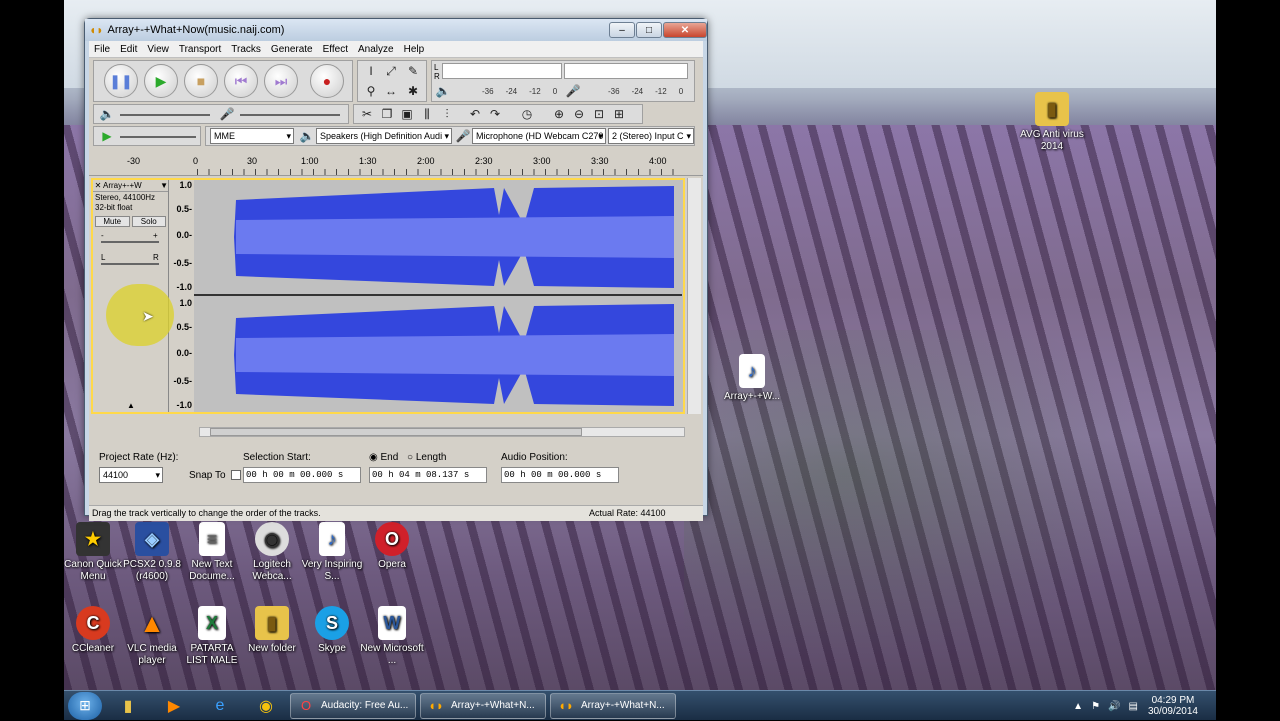 The image size is (1280, 721). Describe the element at coordinates (290, 115) in the screenshot. I see `input-volume-slider` at that location.